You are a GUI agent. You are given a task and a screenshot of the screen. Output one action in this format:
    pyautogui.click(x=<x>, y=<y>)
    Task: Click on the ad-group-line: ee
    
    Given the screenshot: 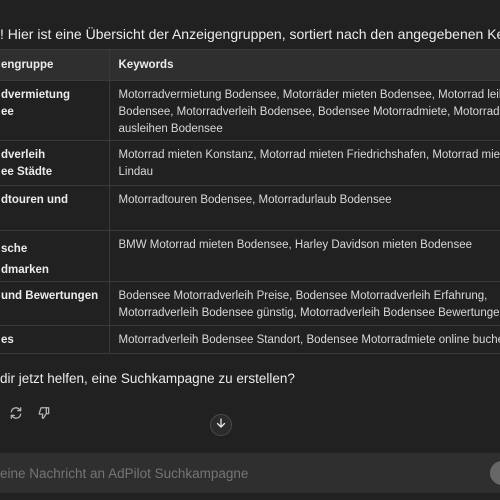 What is the action you would take?
    pyautogui.click(x=7, y=111)
    